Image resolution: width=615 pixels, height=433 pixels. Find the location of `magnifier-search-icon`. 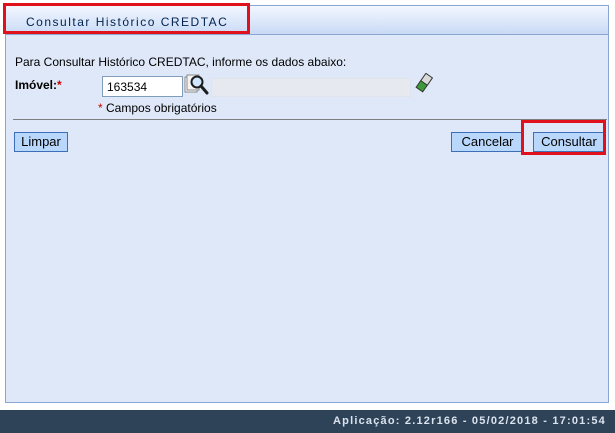

magnifier-search-icon is located at coordinates (197, 85).